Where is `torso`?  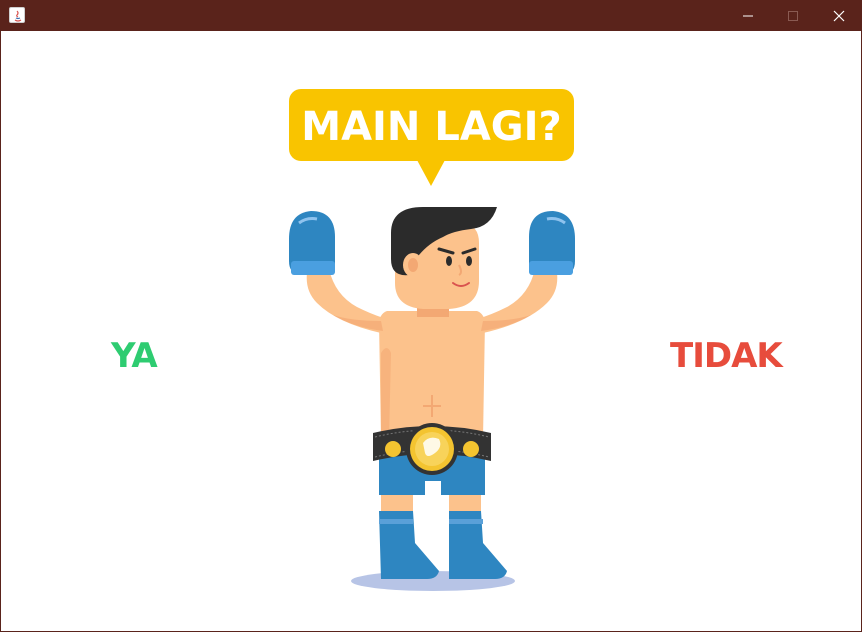 torso is located at coordinates (432, 375).